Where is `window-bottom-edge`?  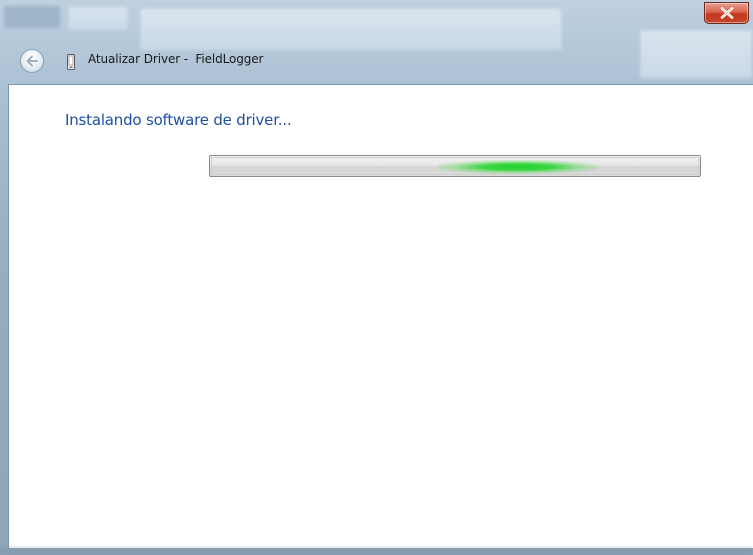
window-bottom-edge is located at coordinates (376, 551).